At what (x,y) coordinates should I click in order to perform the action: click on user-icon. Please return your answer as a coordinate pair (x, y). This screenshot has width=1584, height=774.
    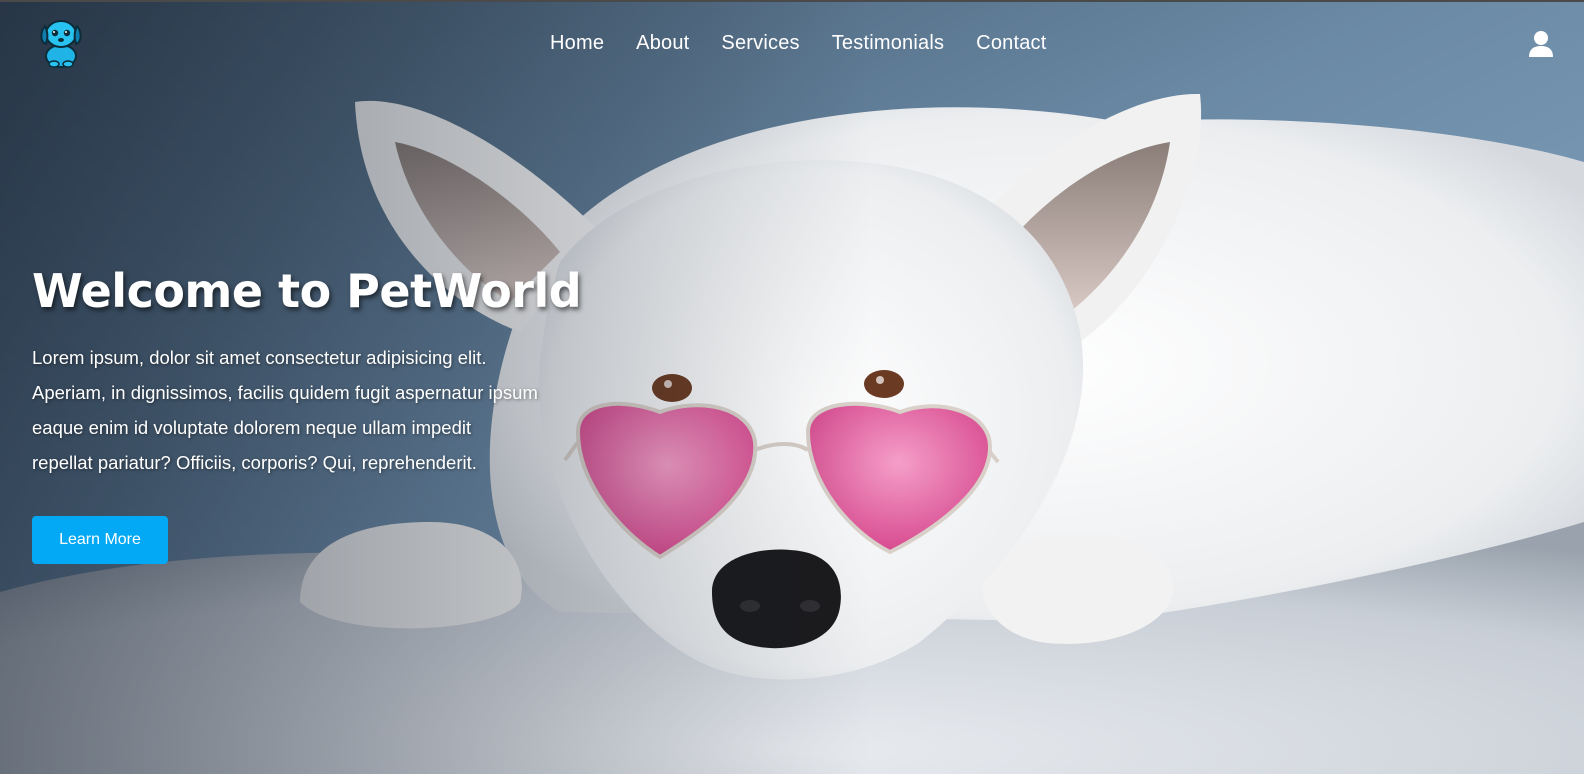
    Looking at the image, I should click on (1541, 44).